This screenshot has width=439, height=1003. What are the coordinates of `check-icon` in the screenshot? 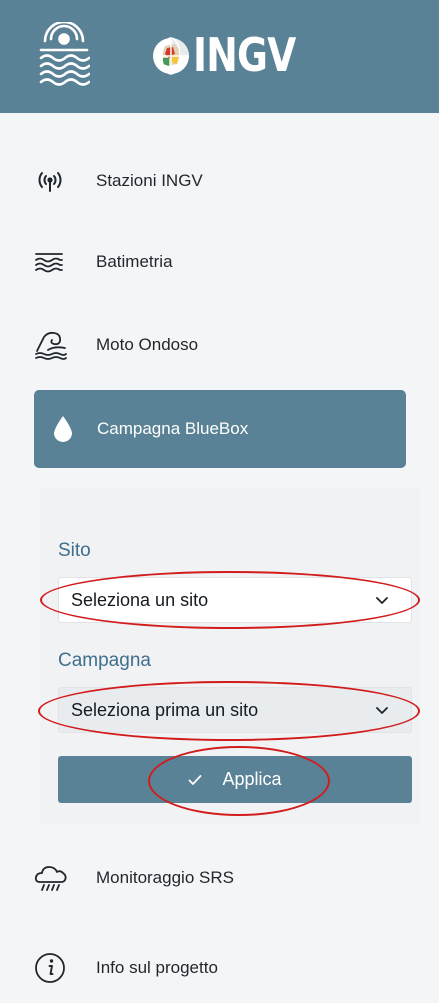 It's located at (195, 779).